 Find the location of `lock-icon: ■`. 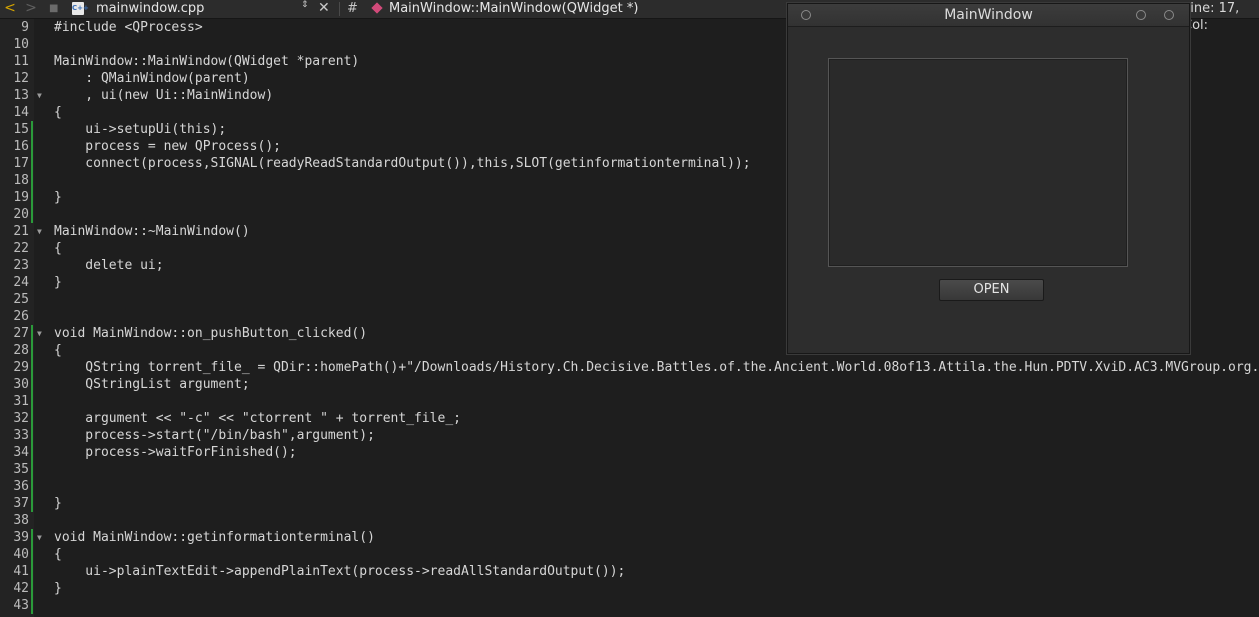

lock-icon: ■ is located at coordinates (54, 8).